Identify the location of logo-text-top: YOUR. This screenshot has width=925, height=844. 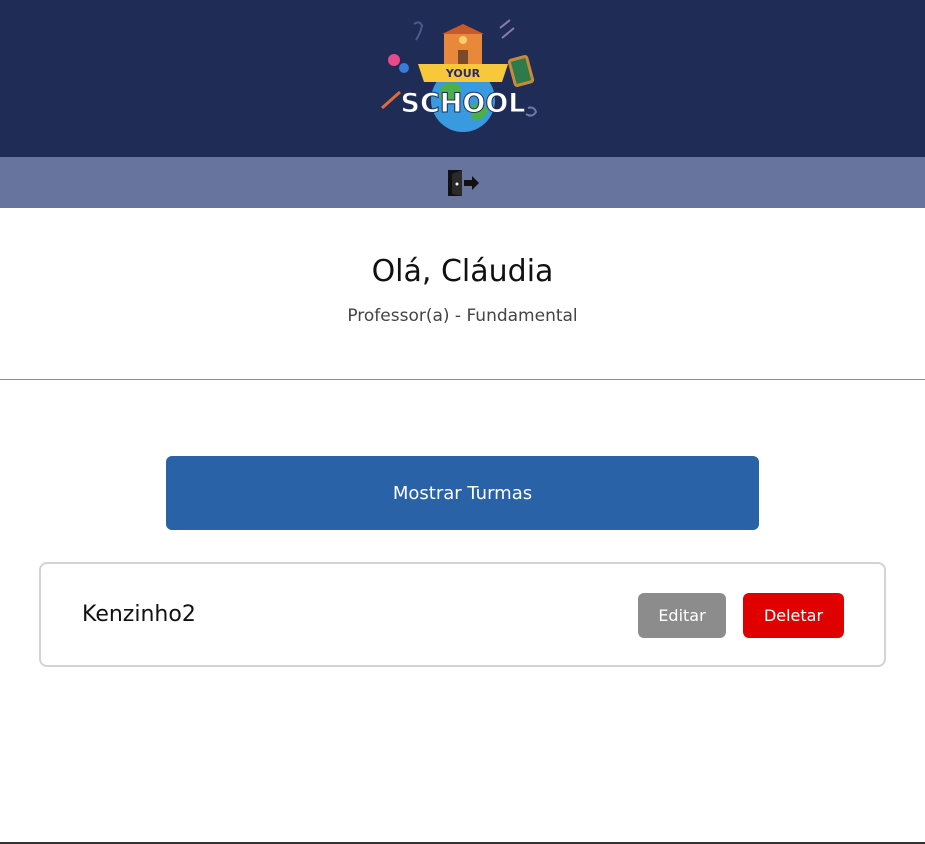
(463, 73).